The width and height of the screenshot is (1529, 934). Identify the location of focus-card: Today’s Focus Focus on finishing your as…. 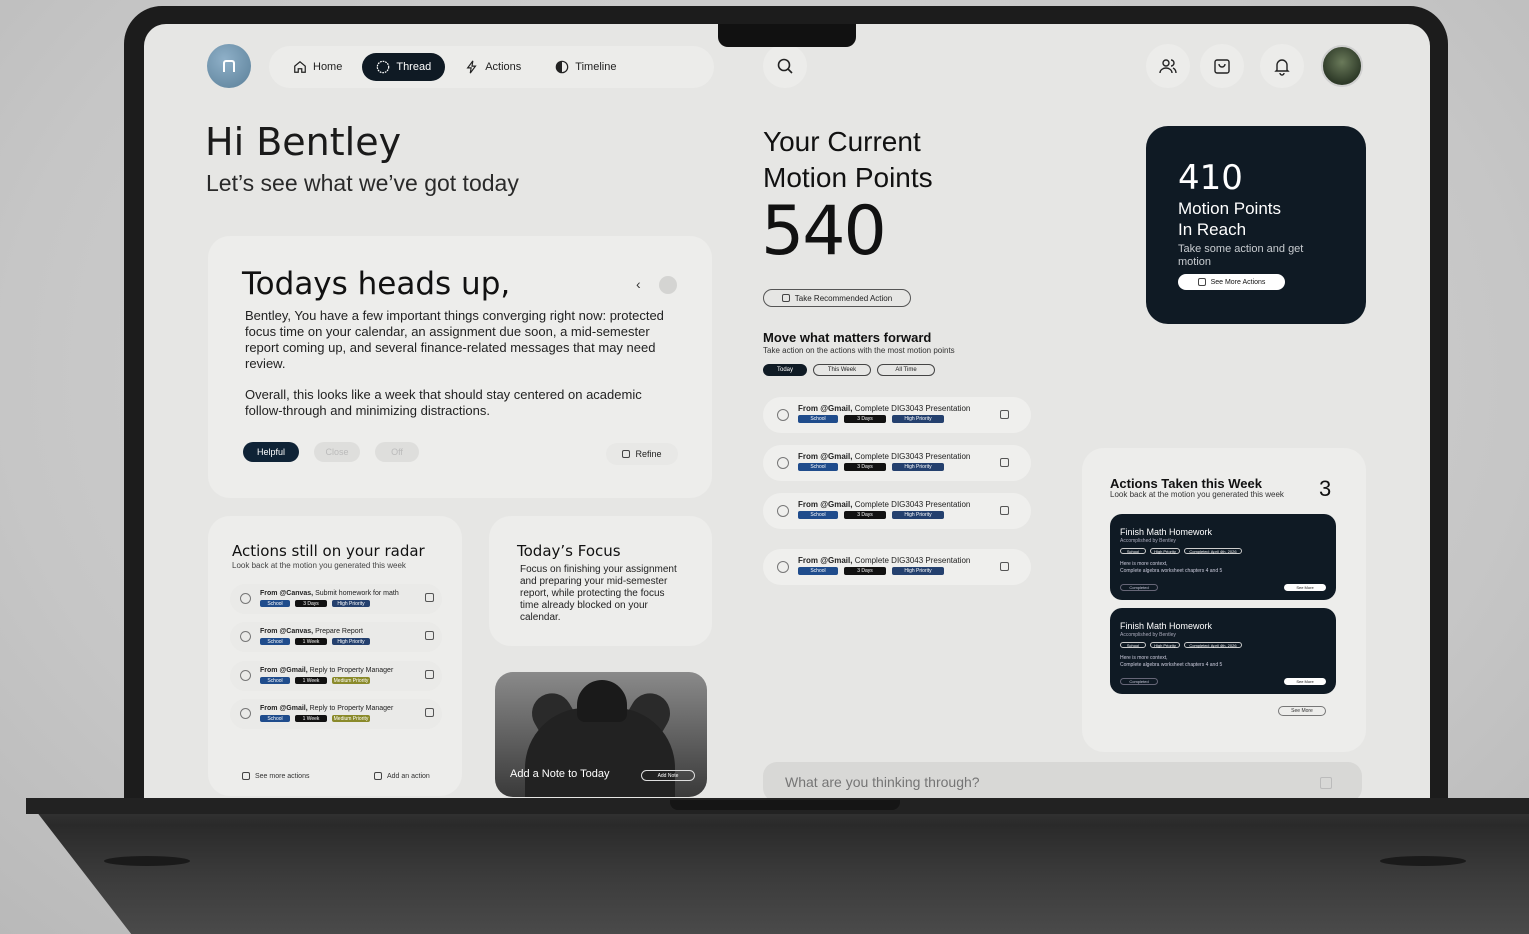
(600, 581).